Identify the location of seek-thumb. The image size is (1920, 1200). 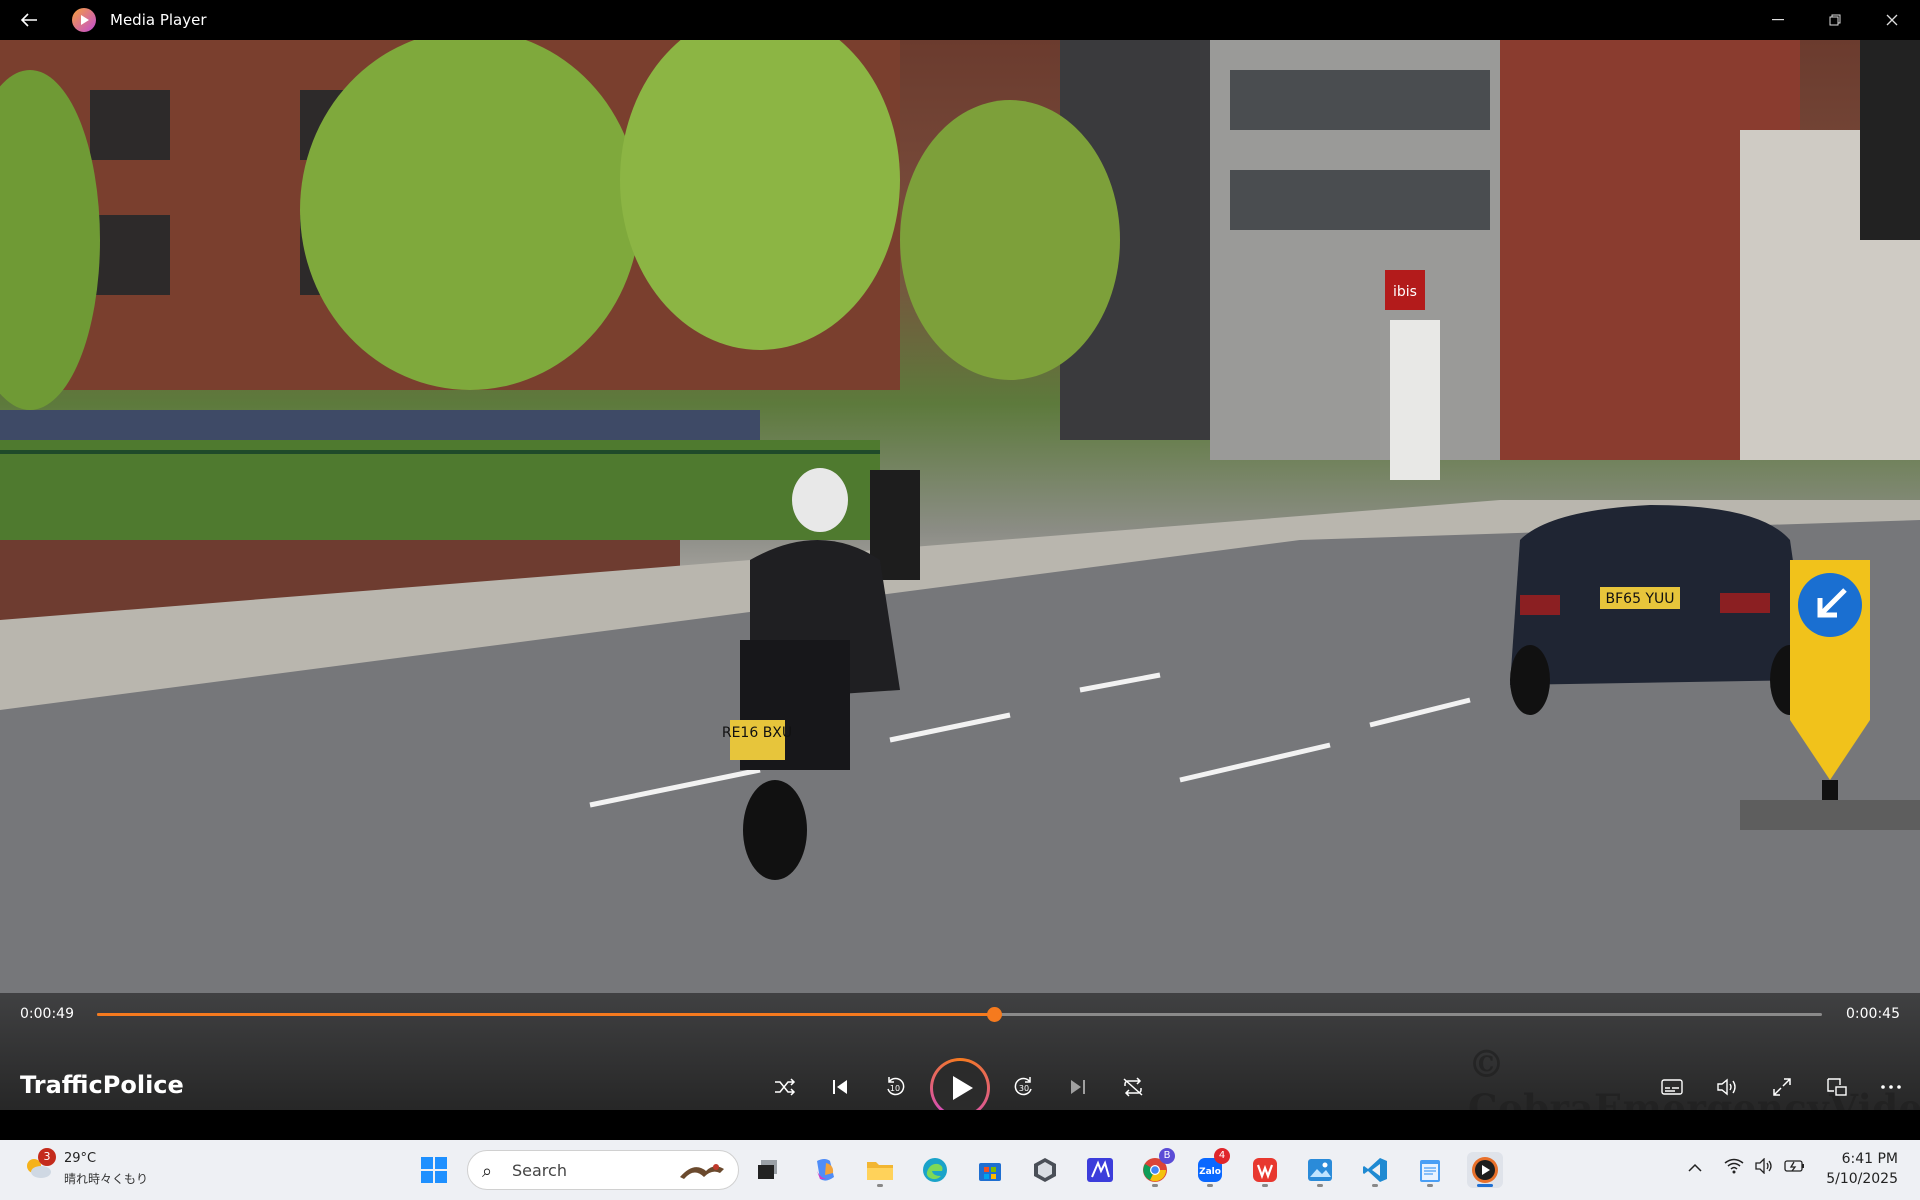
(994, 1014).